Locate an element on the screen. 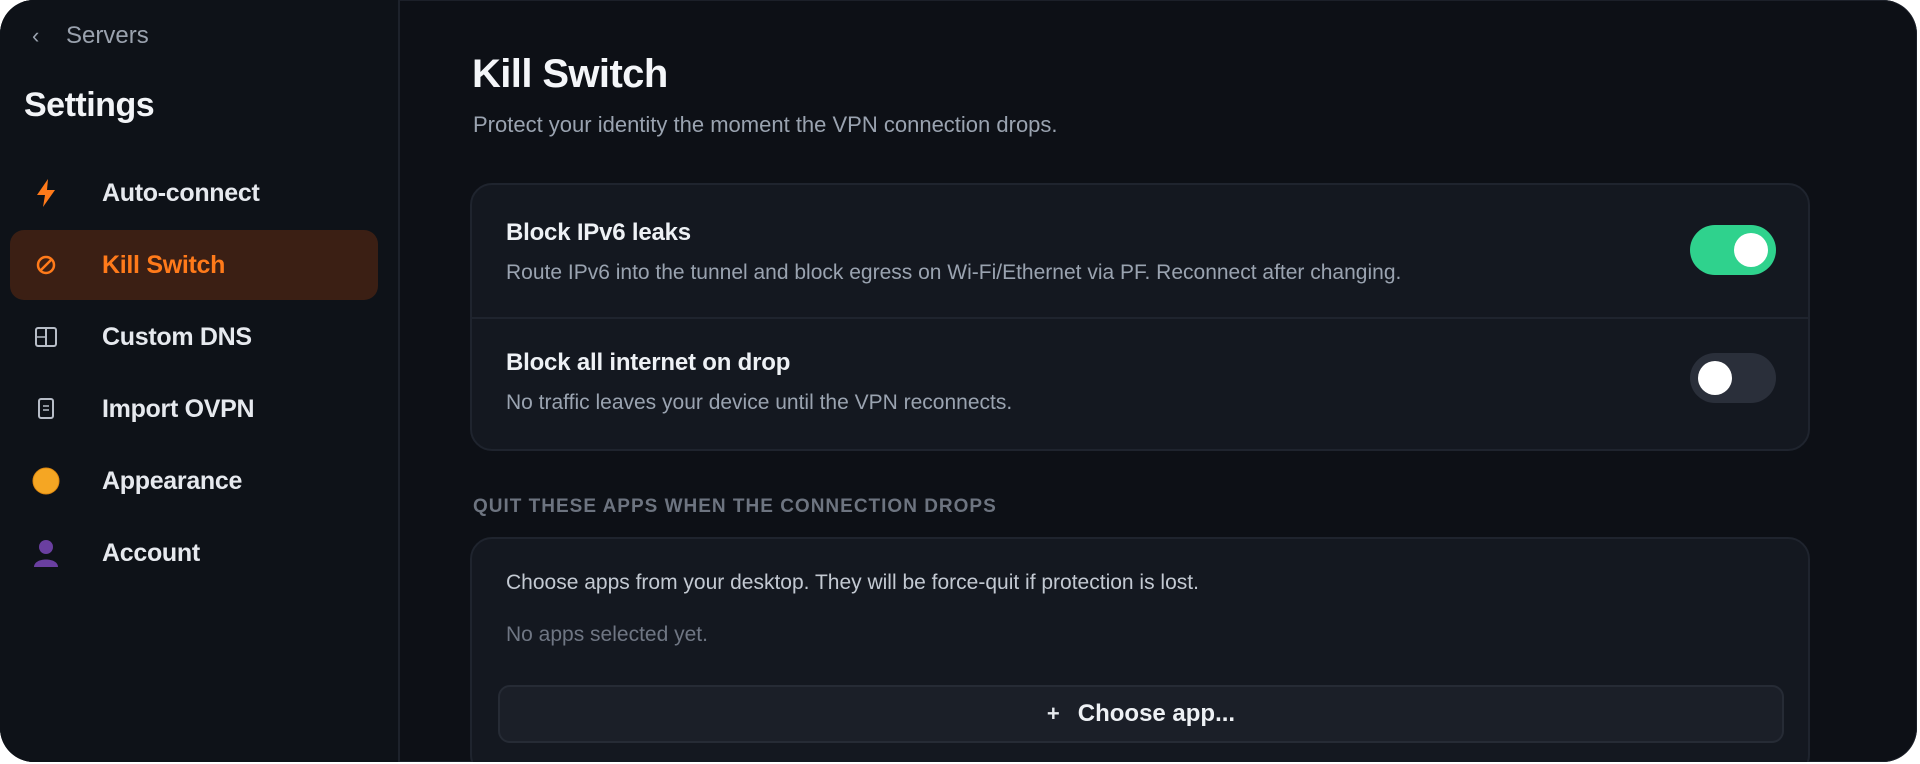 This screenshot has width=1920, height=764. apps-empty-state: No apps selected yet. is located at coordinates (607, 634).